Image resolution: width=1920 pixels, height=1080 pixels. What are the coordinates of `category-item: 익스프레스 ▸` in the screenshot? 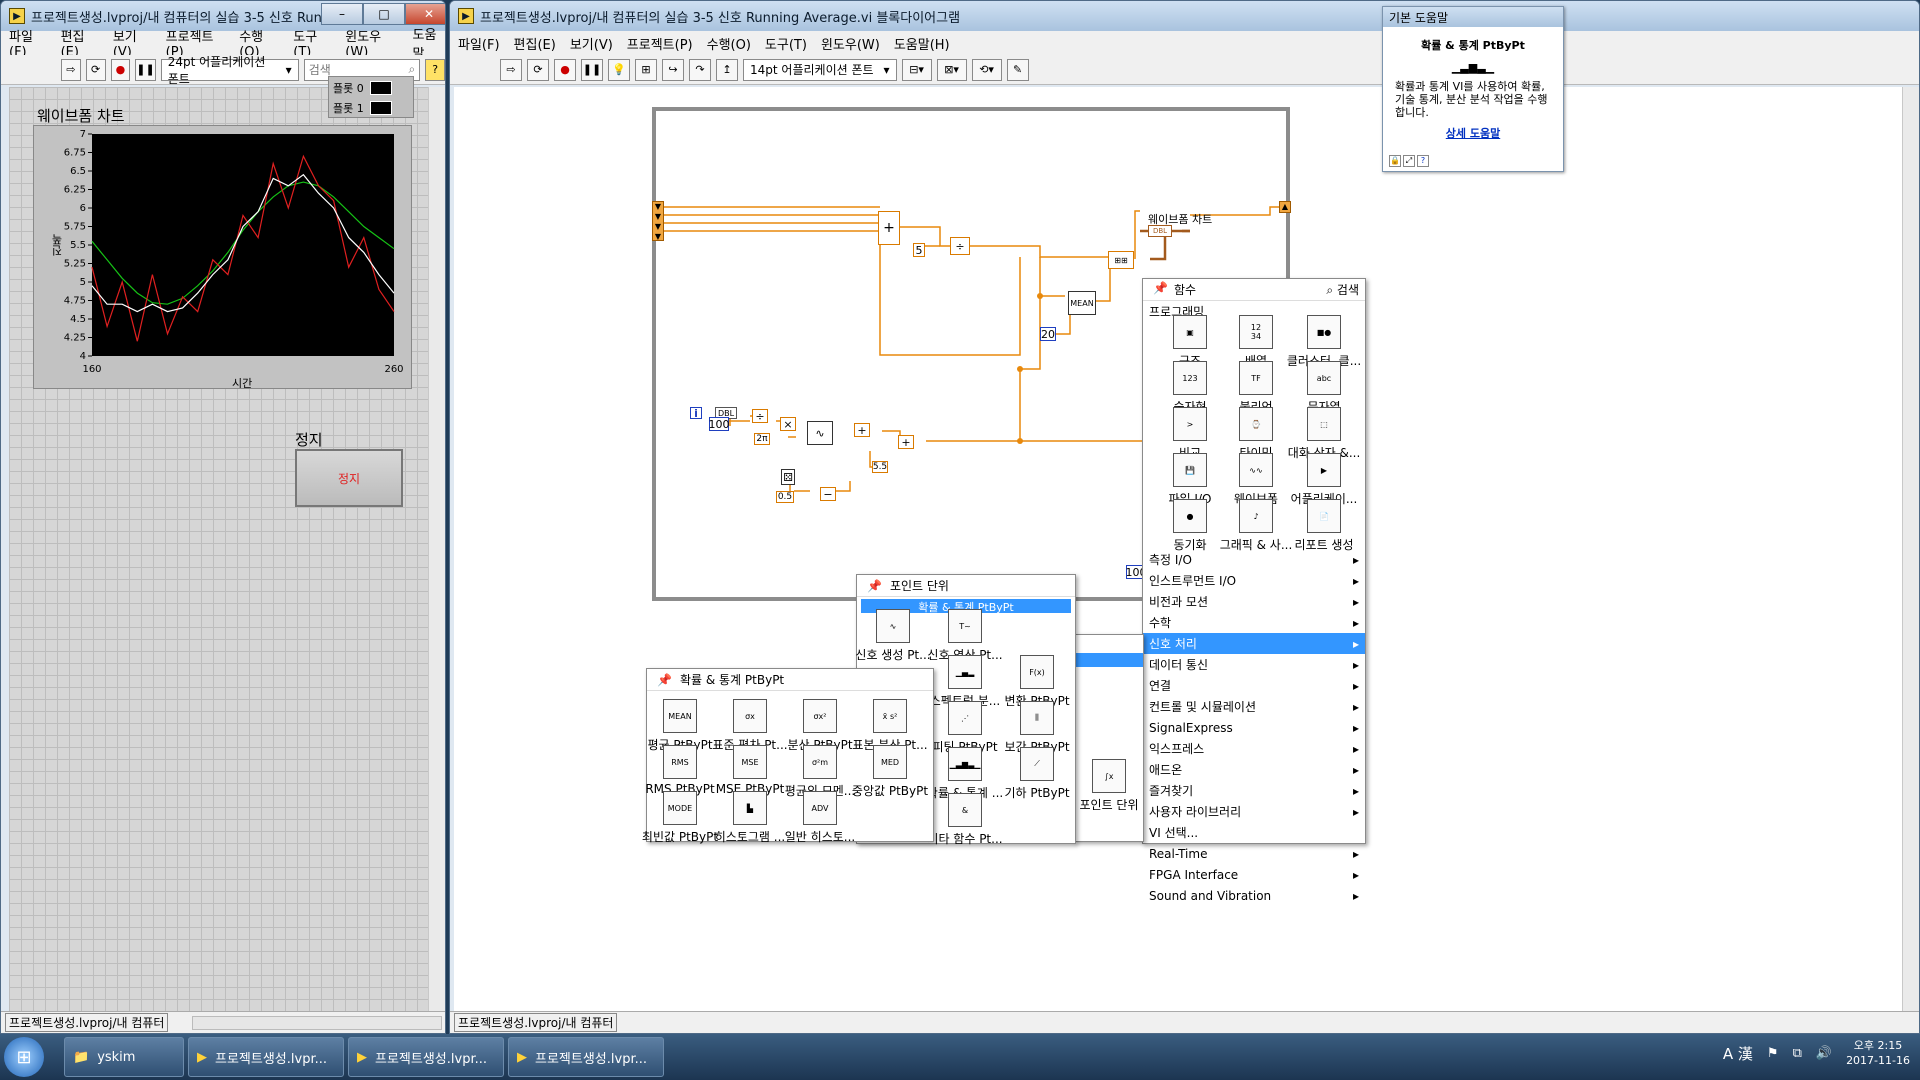 It's located at (1254, 748).